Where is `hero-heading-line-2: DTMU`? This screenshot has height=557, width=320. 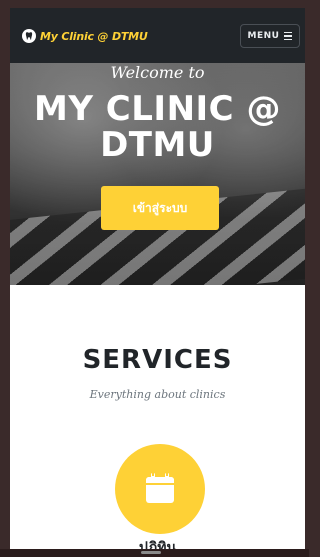 hero-heading-line-2: DTMU is located at coordinates (157, 145).